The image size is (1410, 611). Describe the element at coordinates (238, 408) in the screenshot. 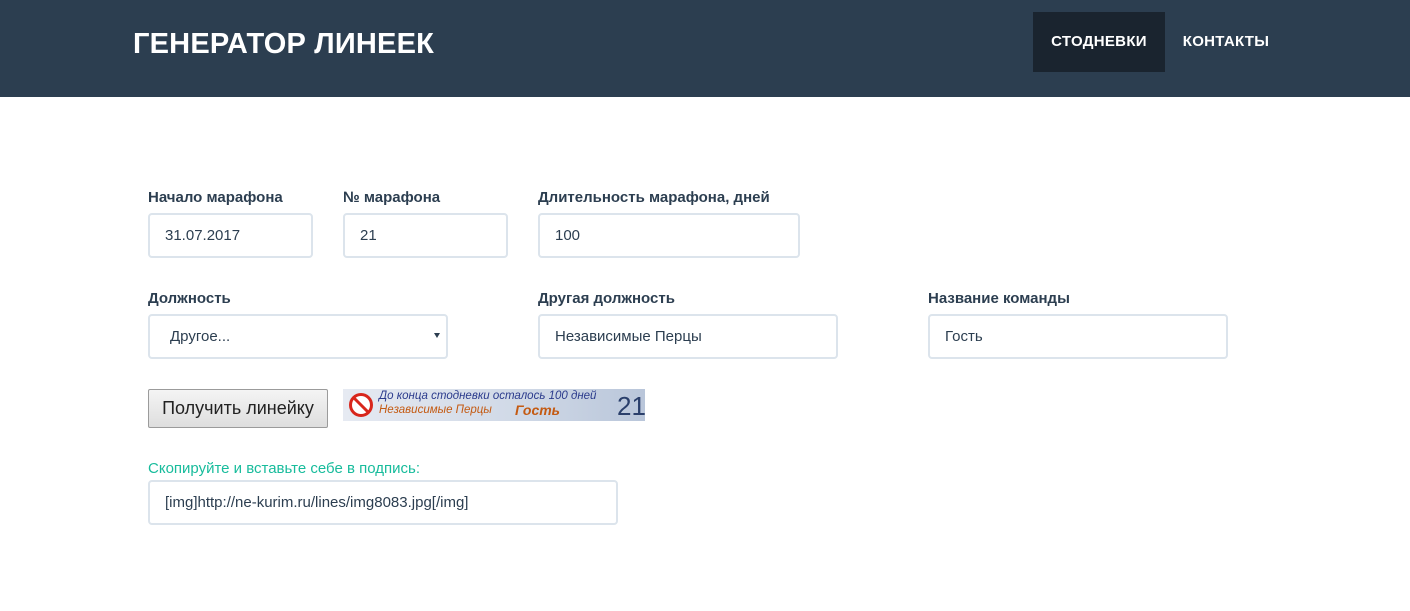

I see `get-ruler-button: Получить линейку` at that location.